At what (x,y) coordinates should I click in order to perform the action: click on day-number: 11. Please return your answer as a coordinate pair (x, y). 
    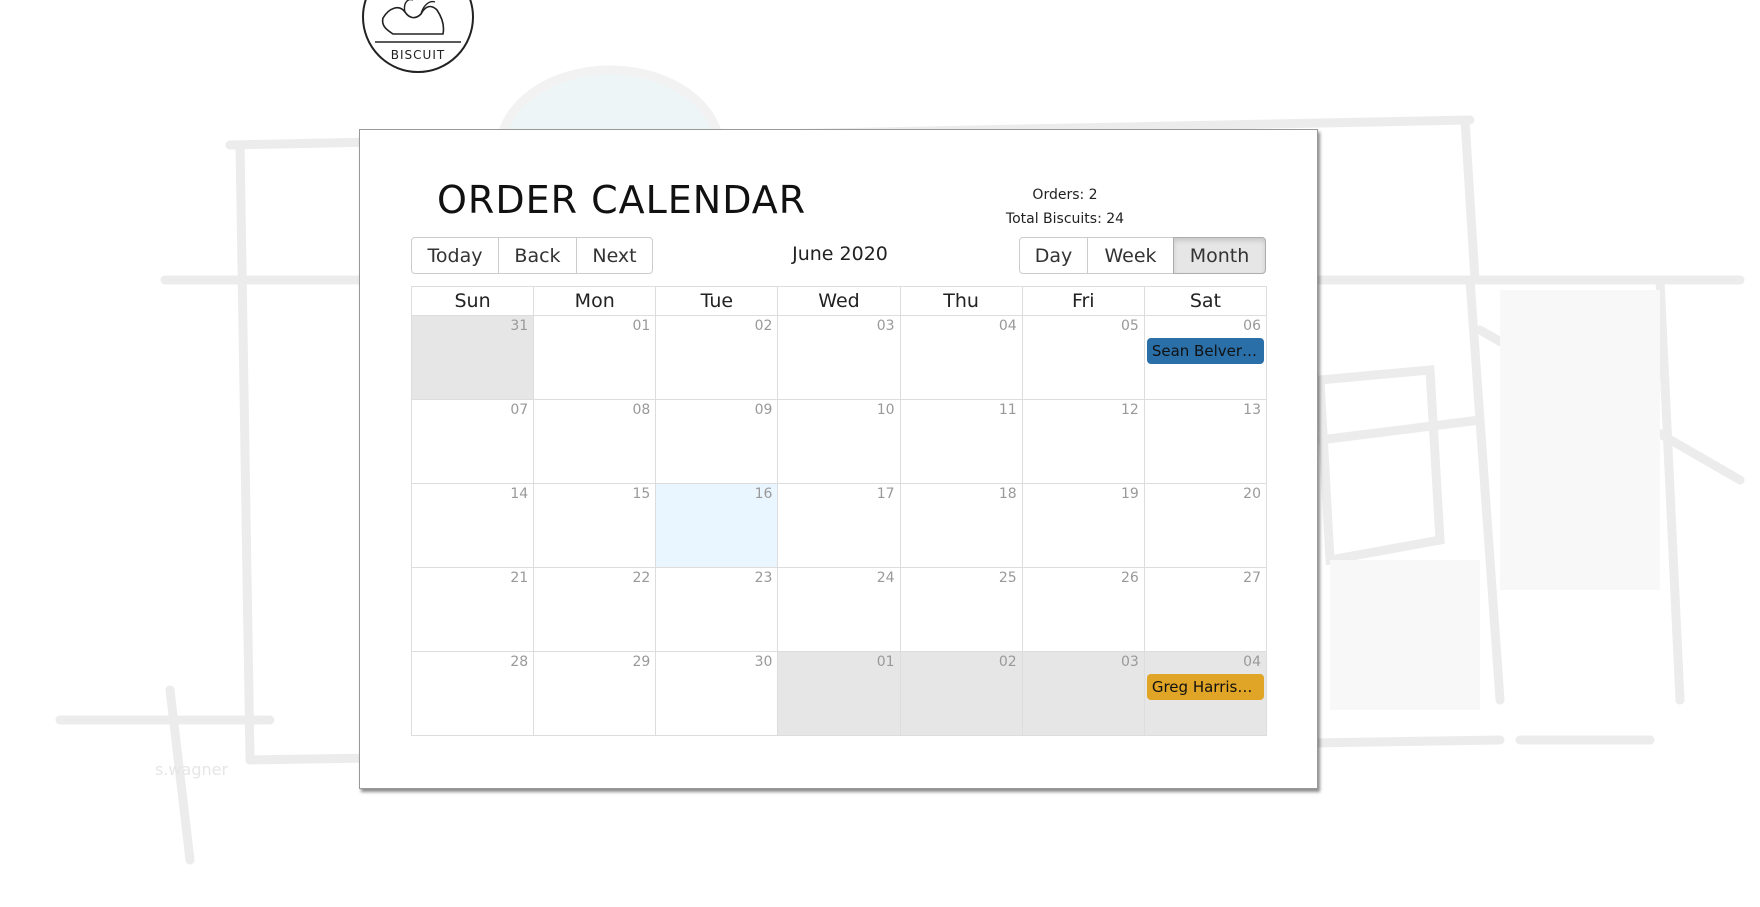
    Looking at the image, I should click on (1007, 410).